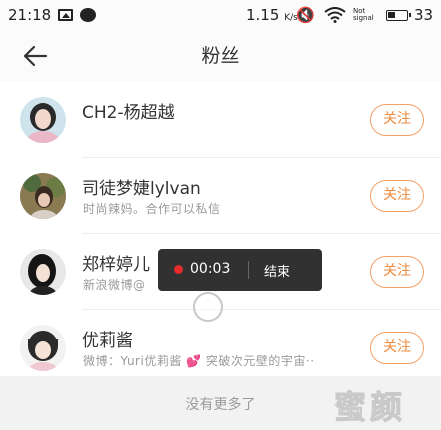 This screenshot has width=441, height=430. What do you see at coordinates (335, 15) in the screenshot?
I see `wifi-icon` at bounding box center [335, 15].